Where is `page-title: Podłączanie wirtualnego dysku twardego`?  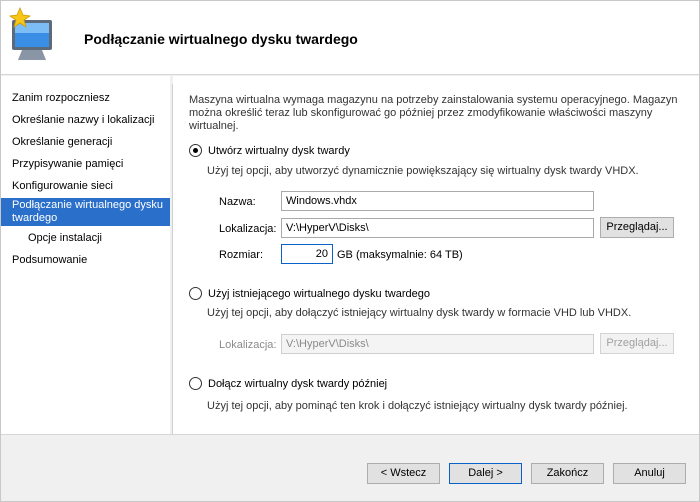 page-title: Podłączanie wirtualnego dysku twardego is located at coordinates (221, 39).